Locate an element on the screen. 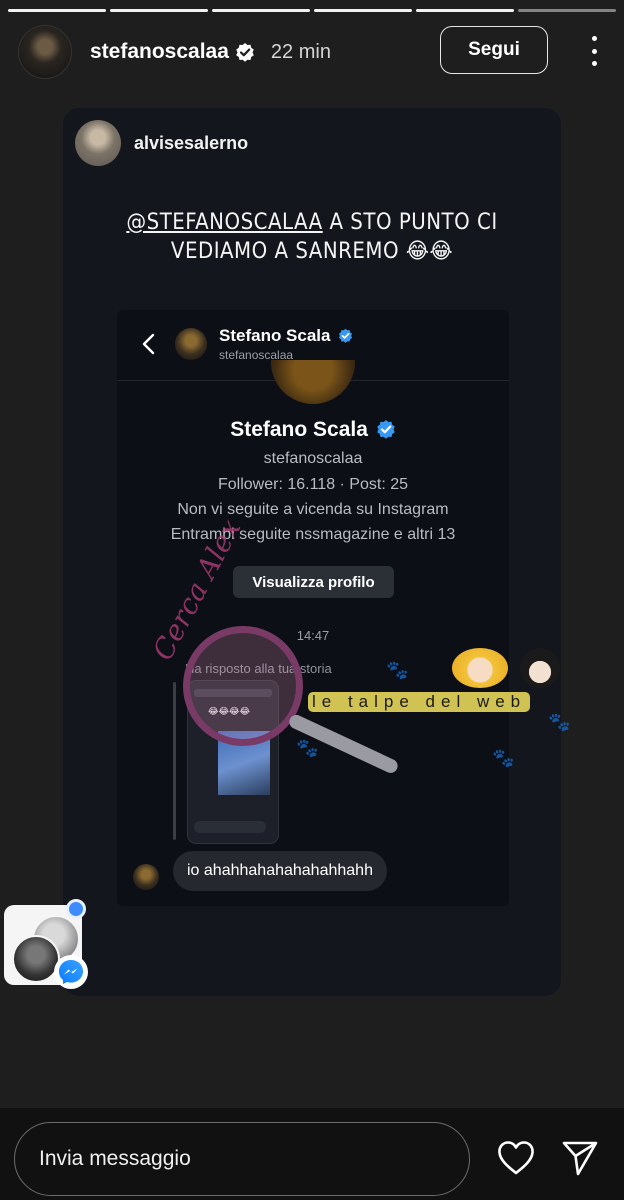  unread-indicator-dot is located at coordinates (76, 909).